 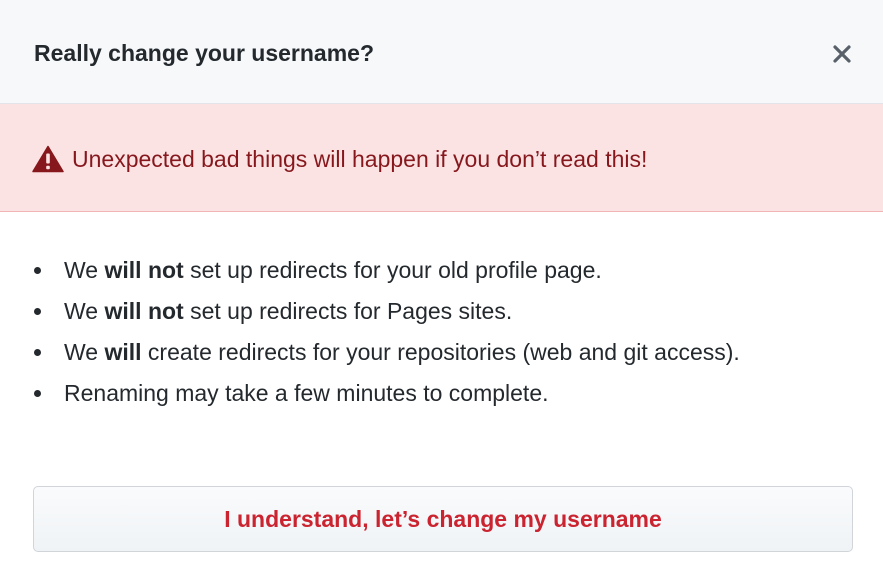 I want to click on close-icon, so click(x=842, y=54).